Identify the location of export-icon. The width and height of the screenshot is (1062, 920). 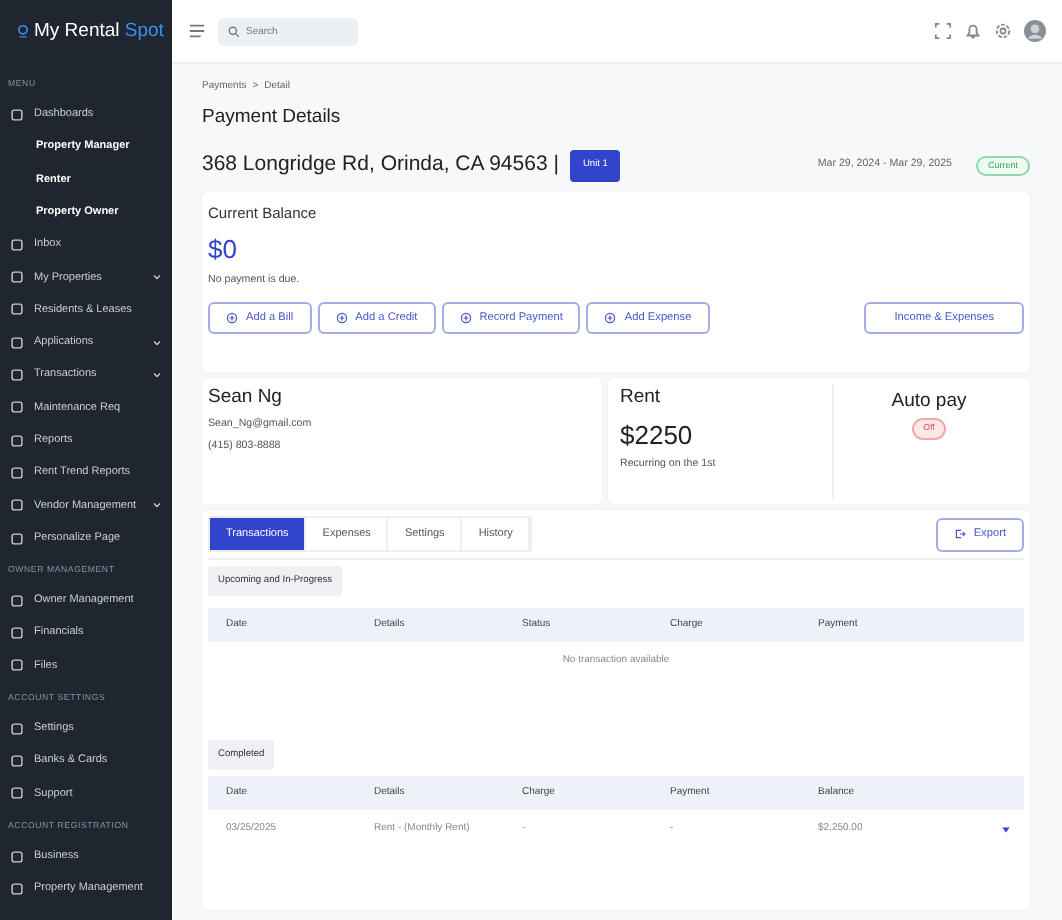
(959, 534).